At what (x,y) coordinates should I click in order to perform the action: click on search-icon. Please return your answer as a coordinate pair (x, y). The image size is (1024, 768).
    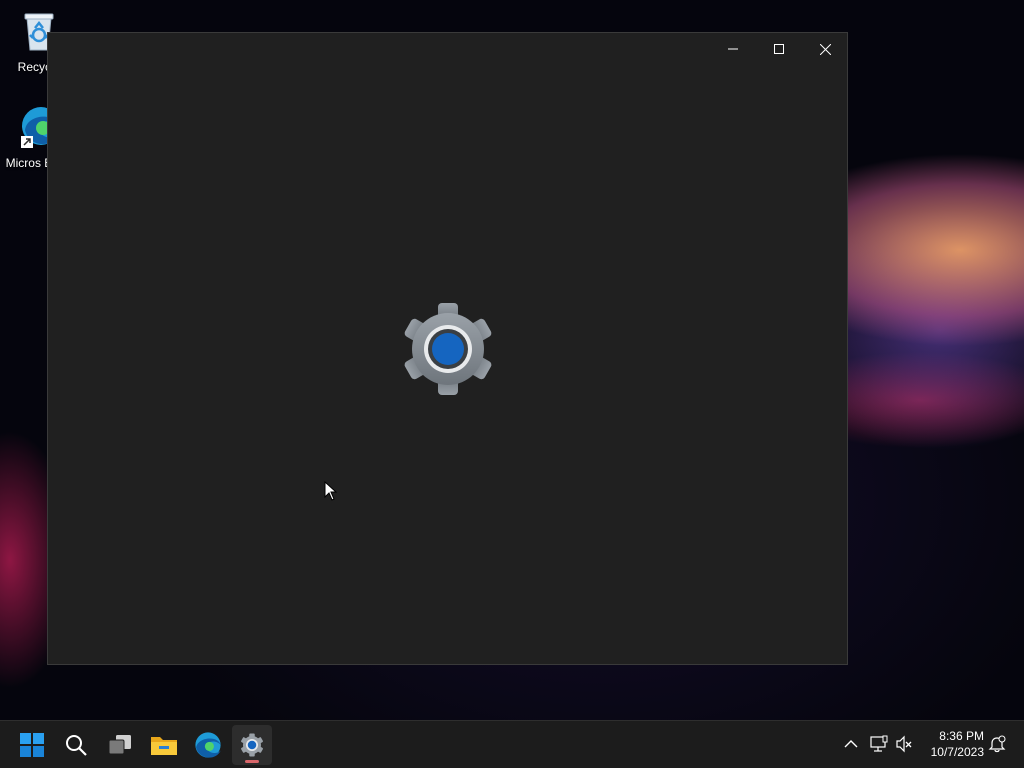
    Looking at the image, I should click on (76, 745).